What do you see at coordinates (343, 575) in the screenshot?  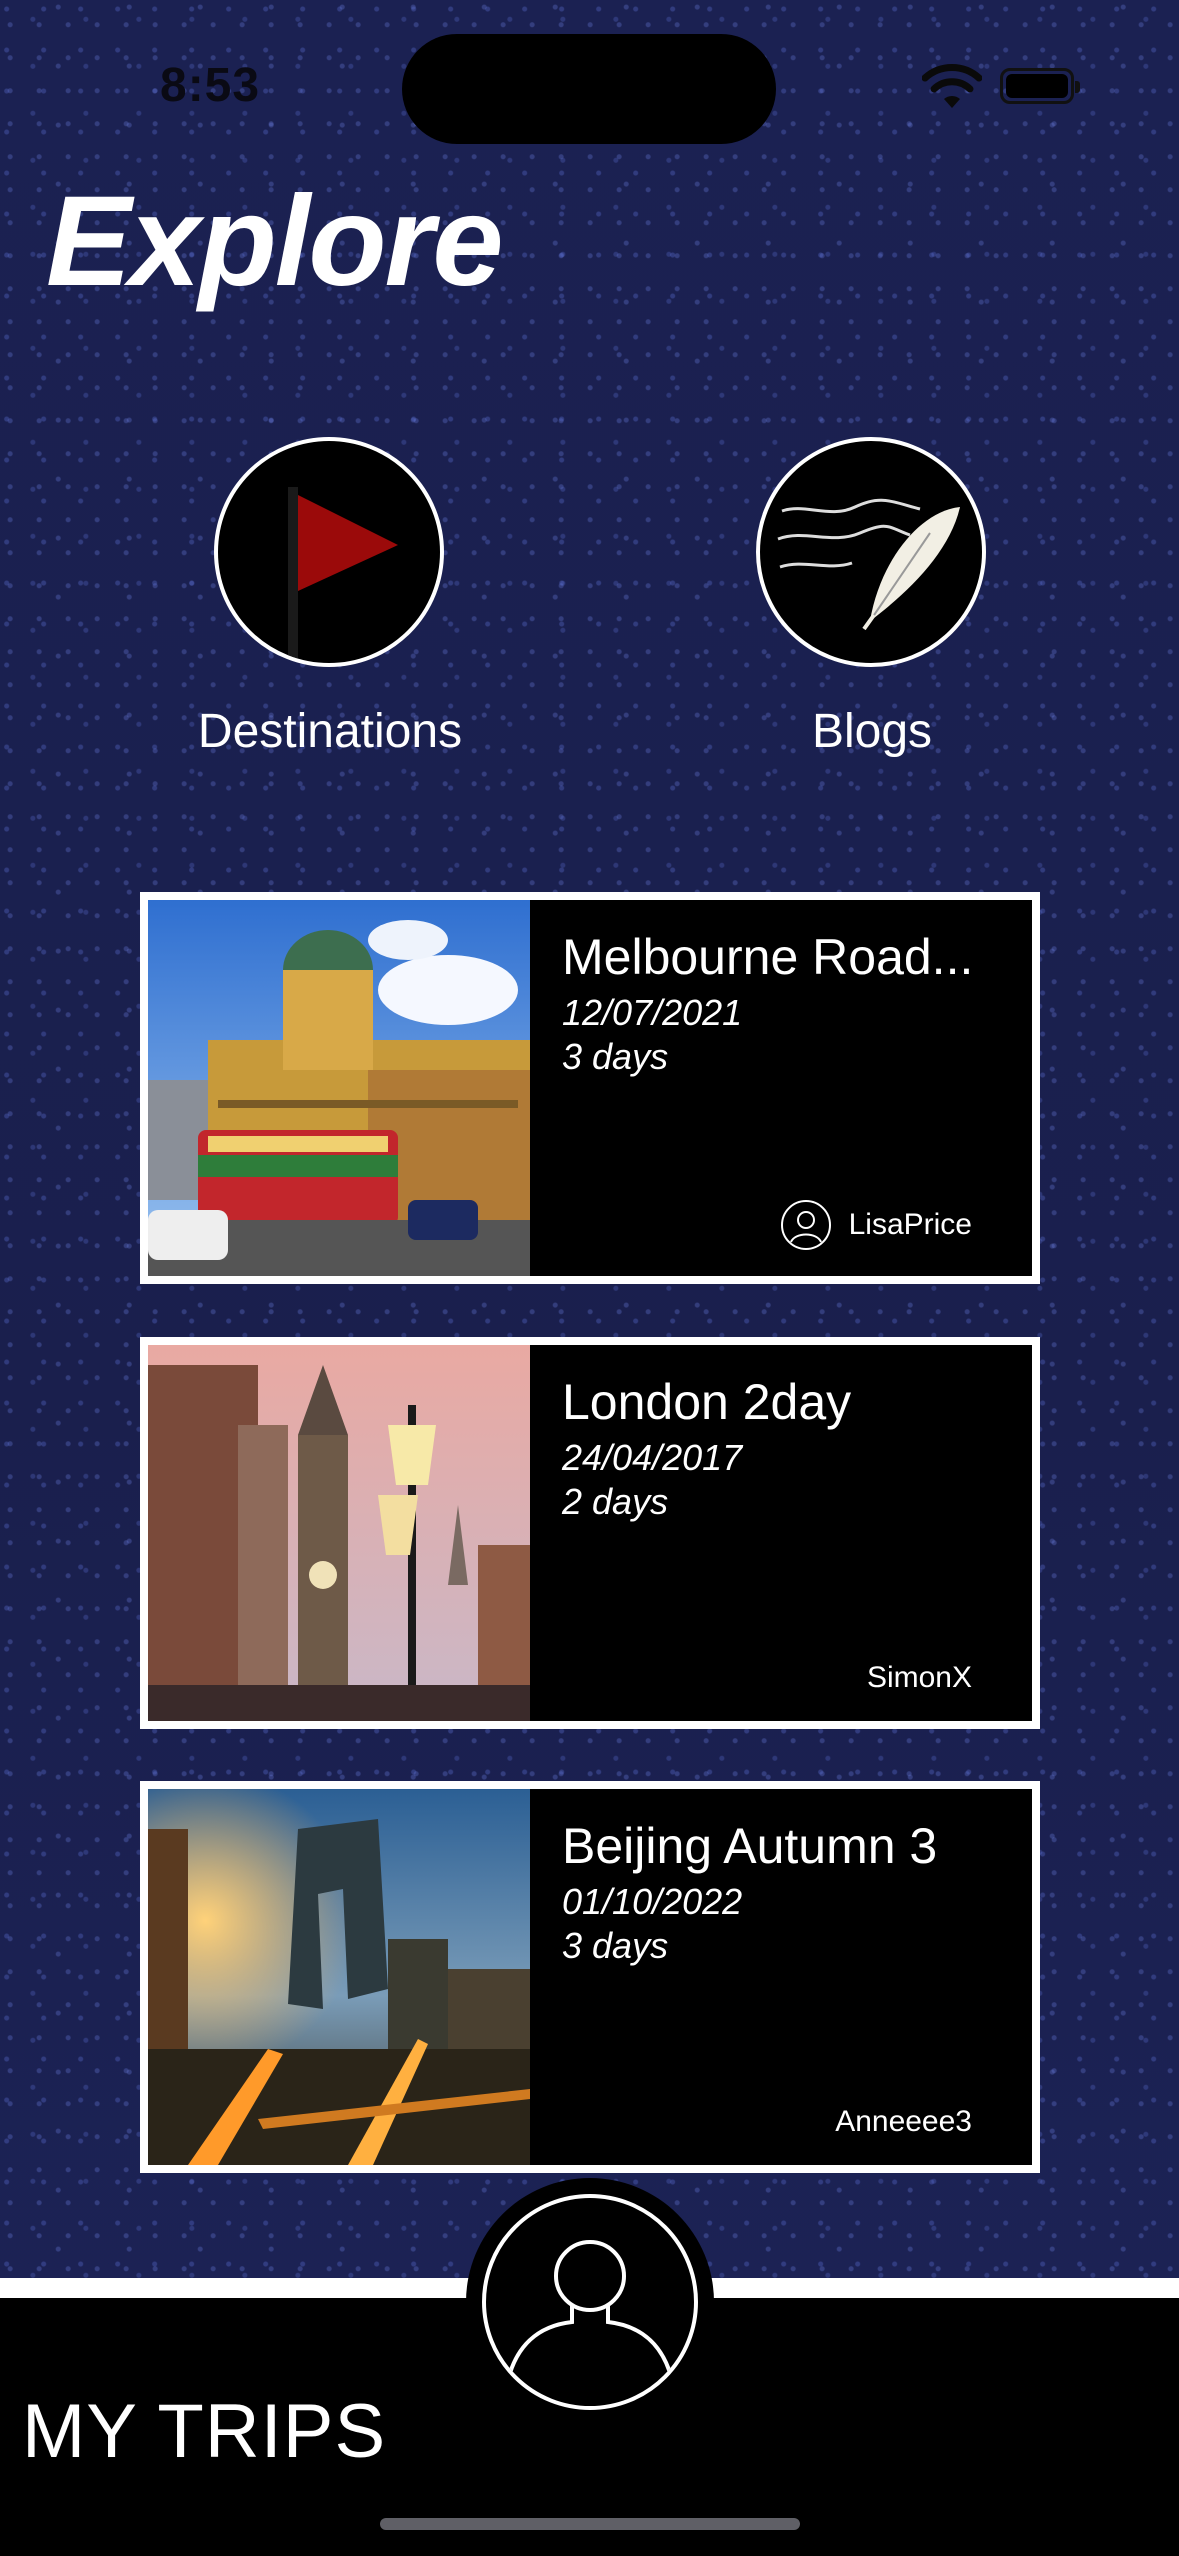 I see `flag-icon` at bounding box center [343, 575].